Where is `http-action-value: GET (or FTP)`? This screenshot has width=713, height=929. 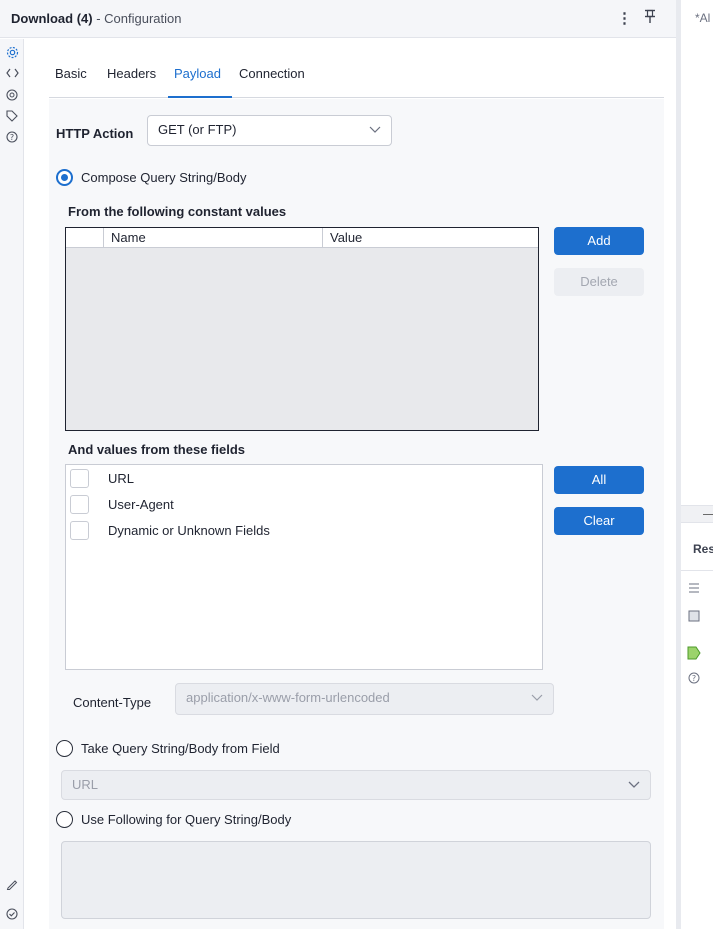
http-action-value: GET (or FTP) is located at coordinates (197, 129).